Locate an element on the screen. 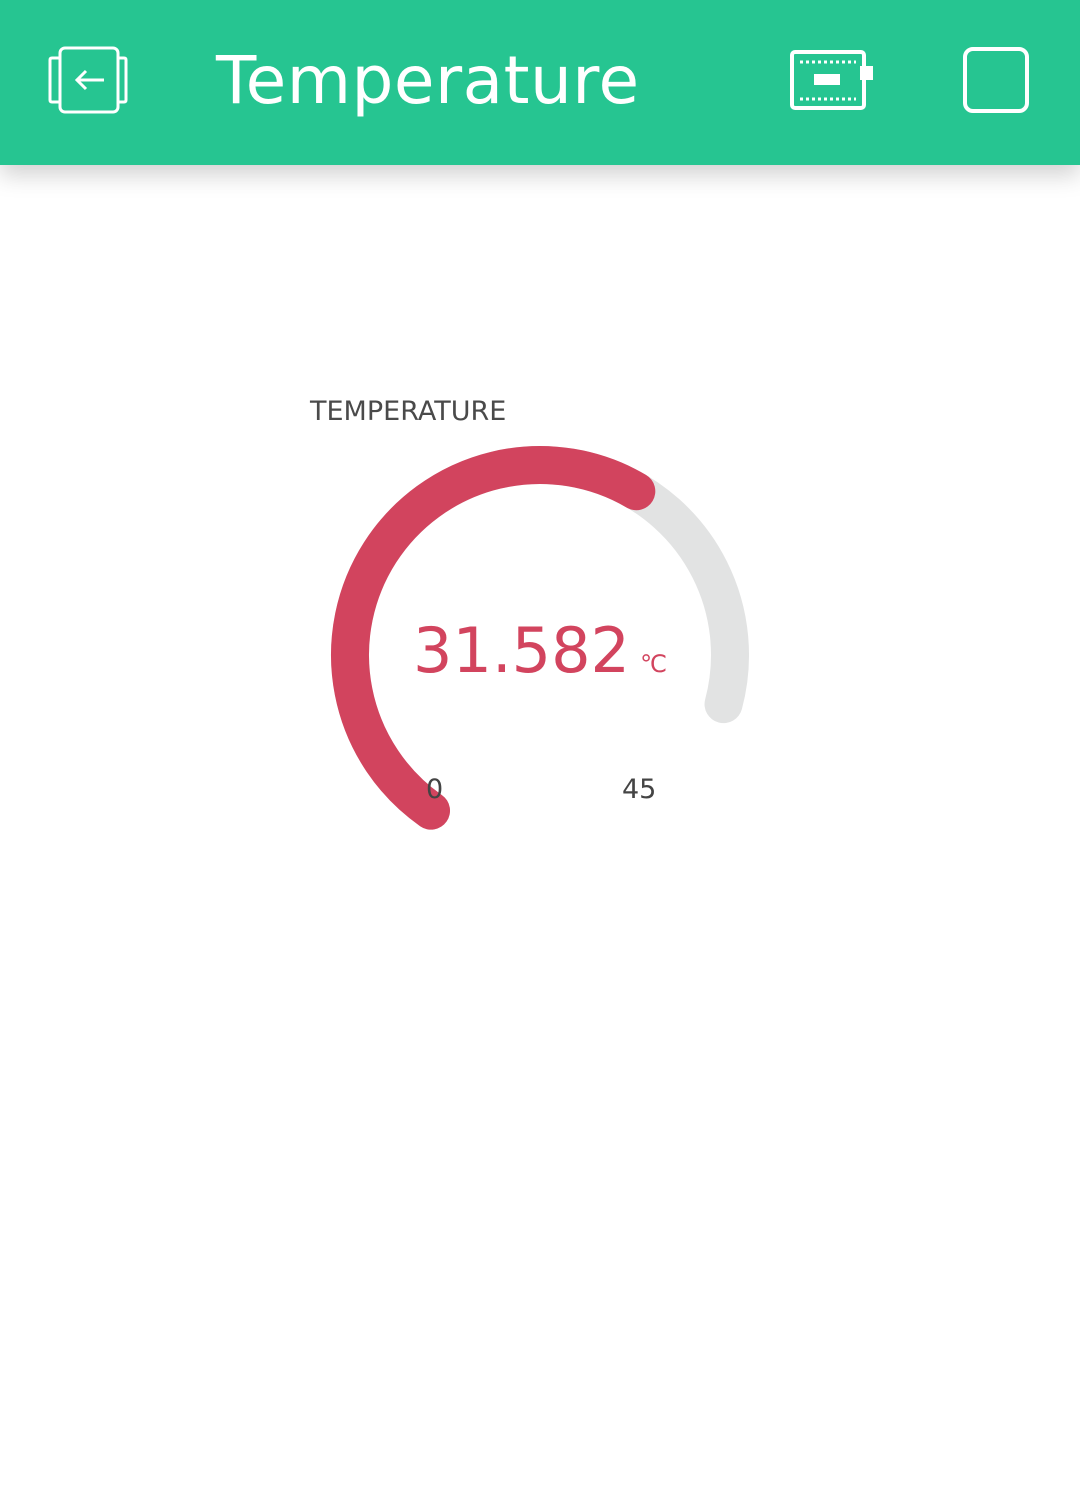 The image size is (1080, 1489). device-board-icon is located at coordinates (831, 80).